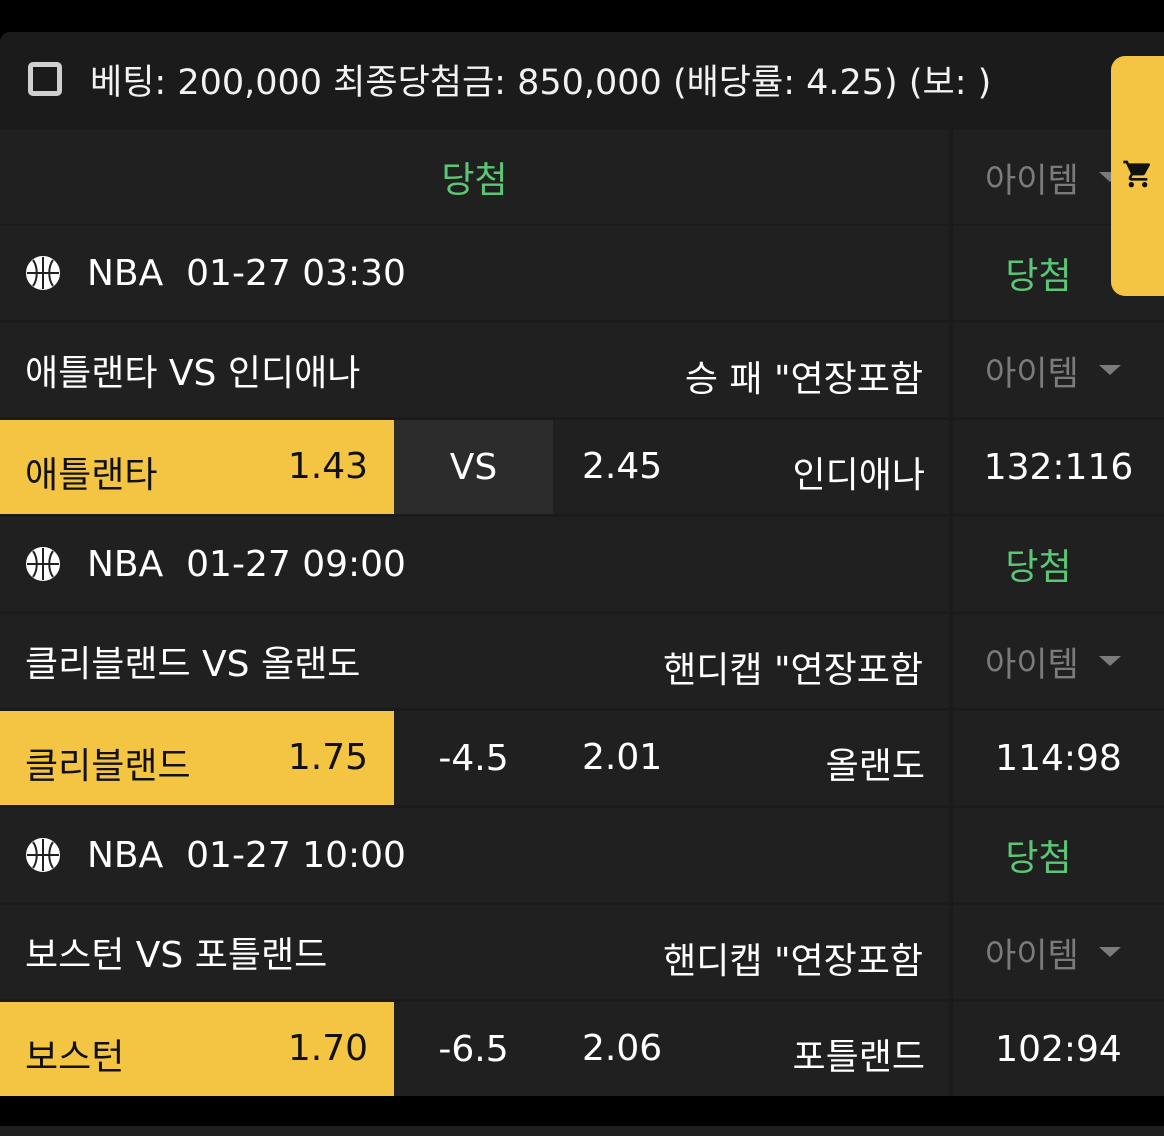  I want to click on matchup-row: 클리블랜드 VS 올랜도 핸디캡 "연장포함 아이템, so click(582, 661).